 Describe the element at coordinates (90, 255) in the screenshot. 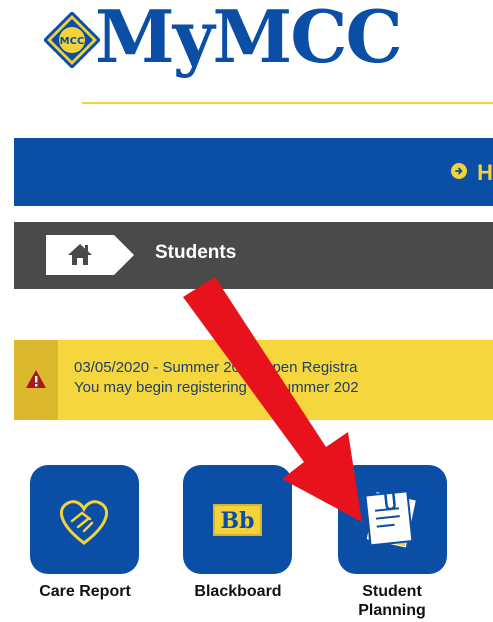

I see `breadcrumb-home` at that location.